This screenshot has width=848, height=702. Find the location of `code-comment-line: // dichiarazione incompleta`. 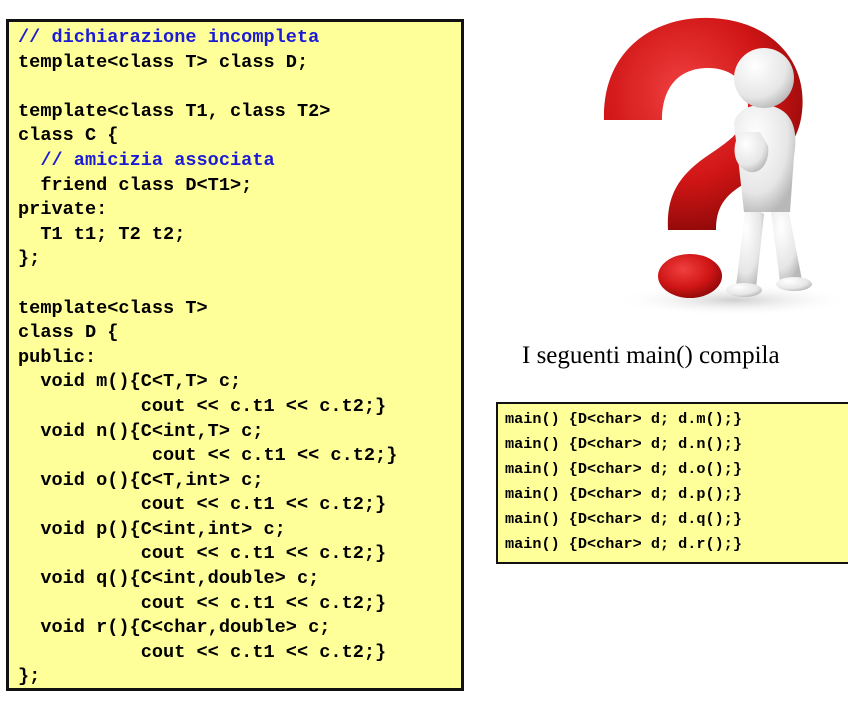

code-comment-line: // dichiarazione incompleta is located at coordinates (169, 37).